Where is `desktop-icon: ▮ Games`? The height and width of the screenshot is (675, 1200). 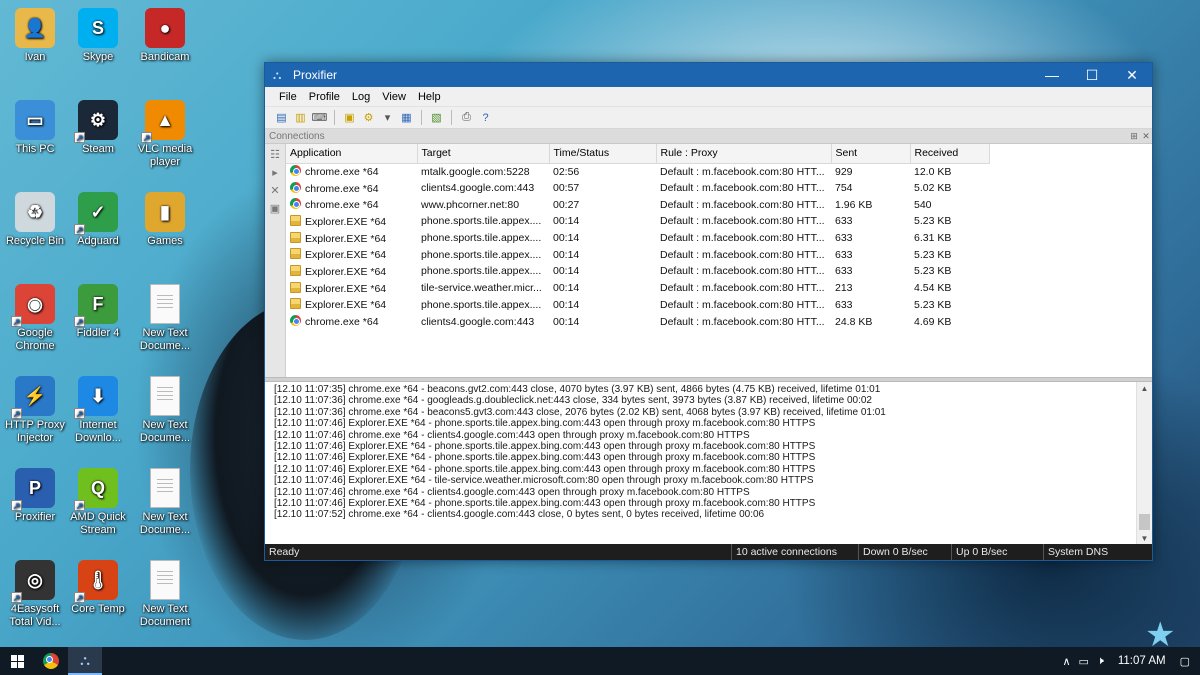 desktop-icon: ▮ Games is located at coordinates (165, 220).